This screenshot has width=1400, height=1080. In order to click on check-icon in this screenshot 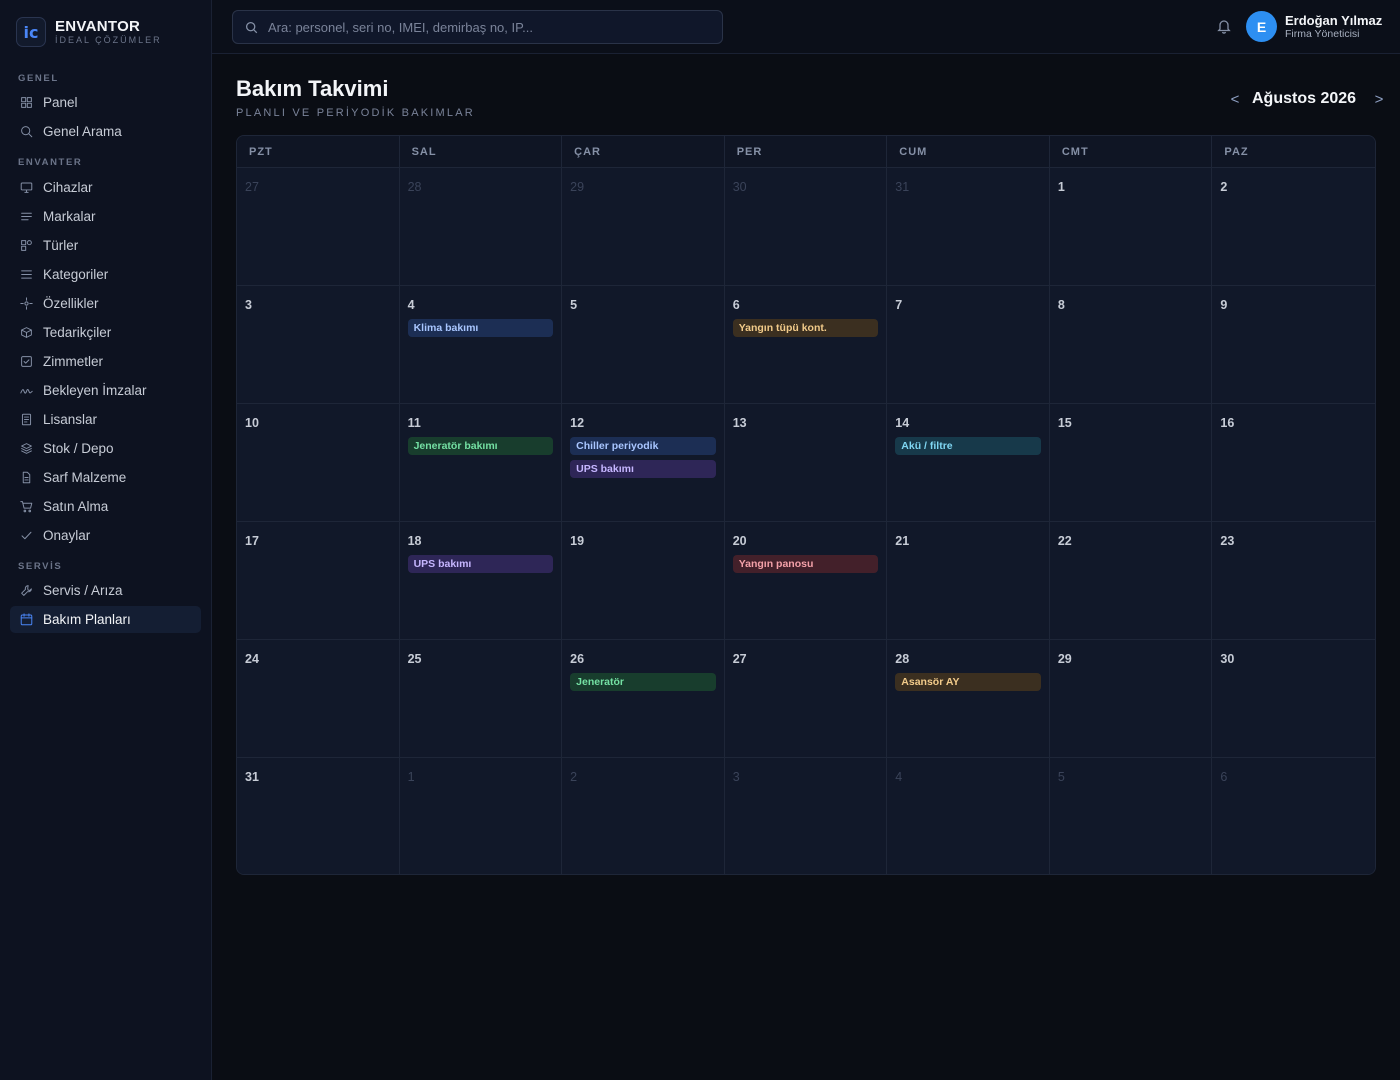, I will do `click(26, 535)`.